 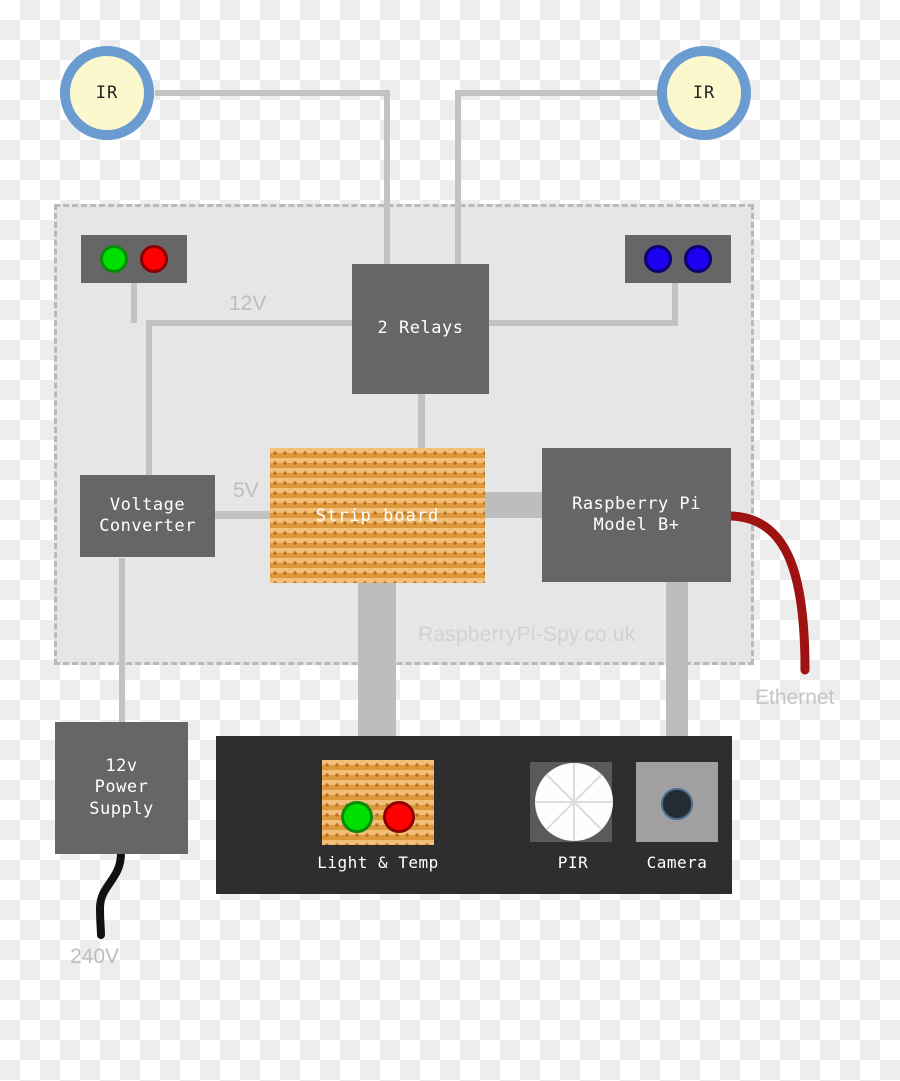 What do you see at coordinates (582, 323) in the screenshot?
I see `wire-12v-right-horizontal` at bounding box center [582, 323].